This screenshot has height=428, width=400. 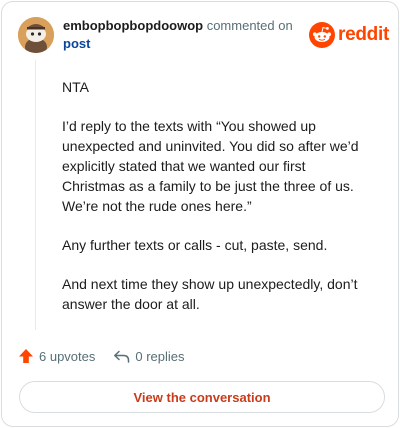 I want to click on reddit-logo-icon, so click(x=322, y=35).